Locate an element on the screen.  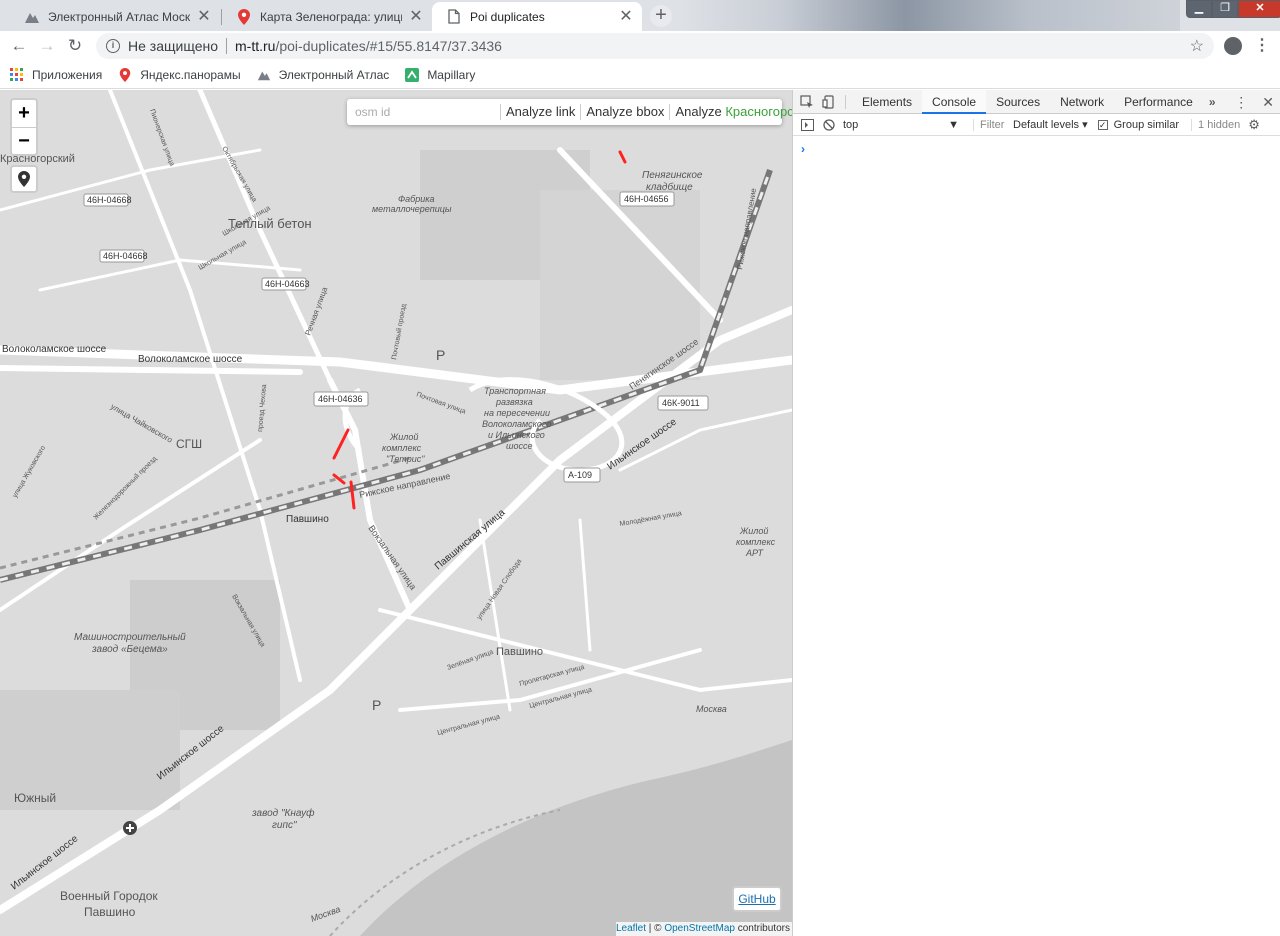
url-path: /poi-duplicates/#15/55.8147/37.3436 is located at coordinates (388, 46).